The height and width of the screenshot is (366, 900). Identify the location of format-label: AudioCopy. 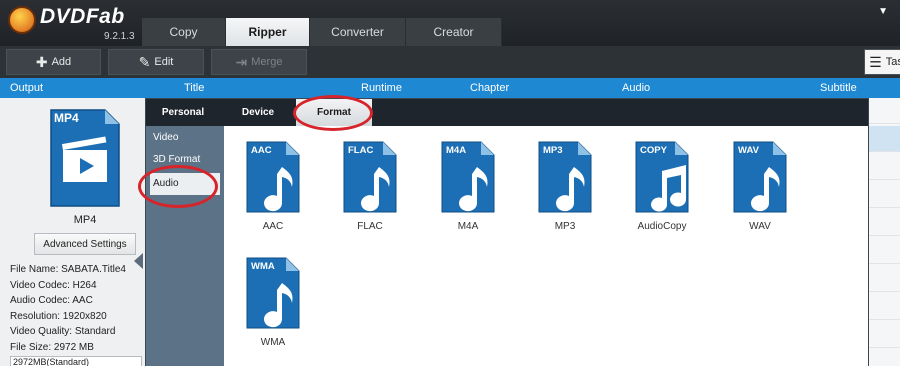
(662, 226).